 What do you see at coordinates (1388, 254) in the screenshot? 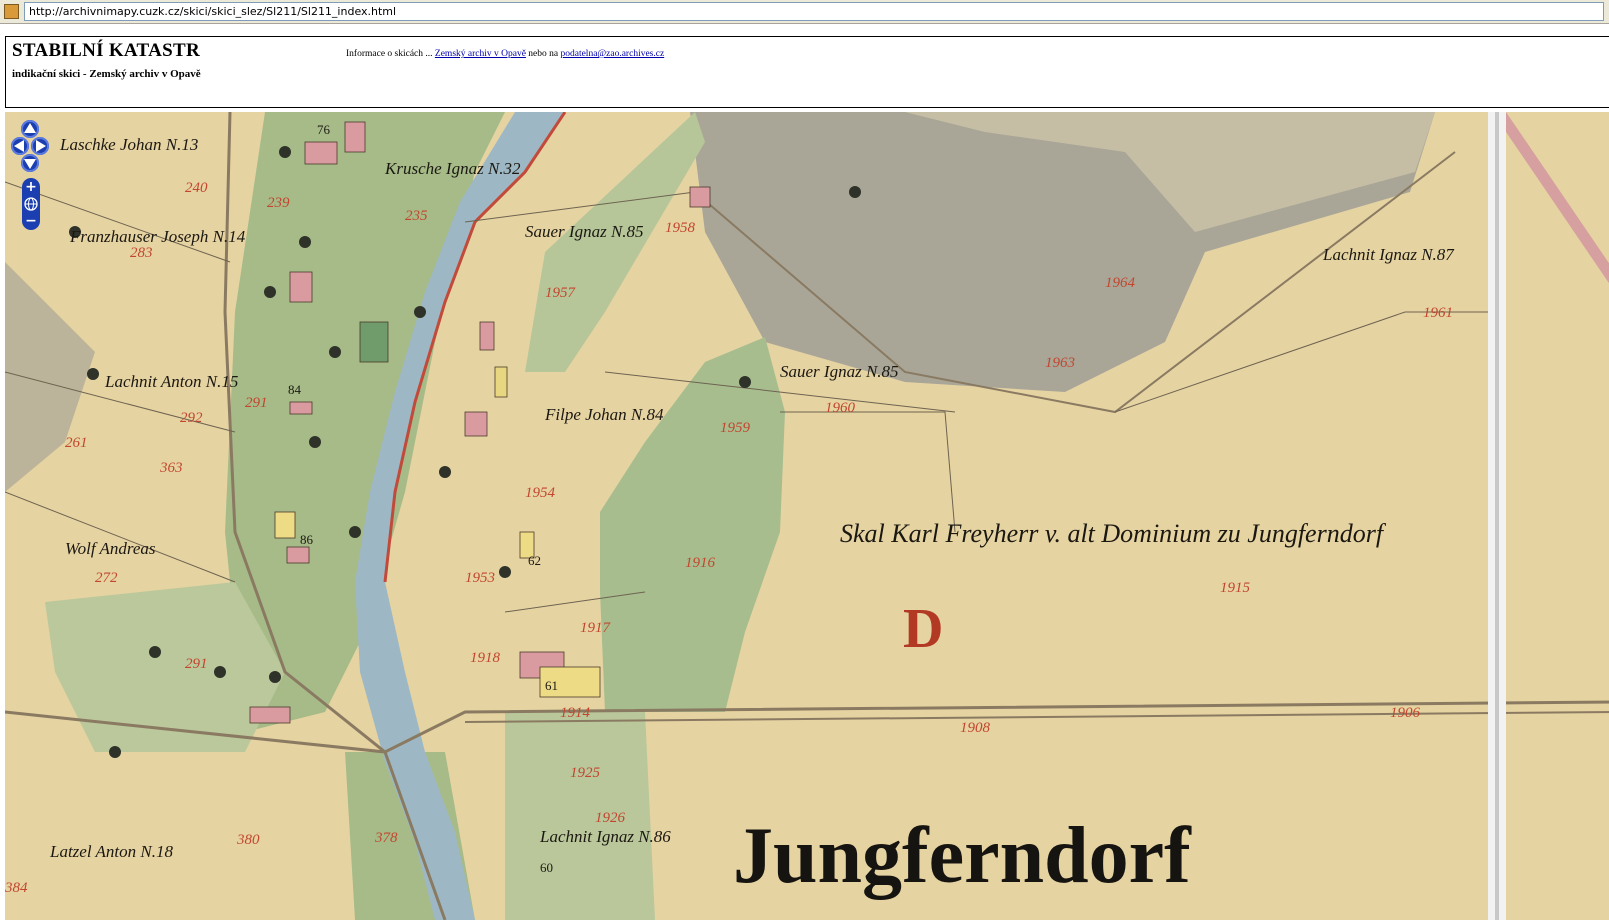
I see `owner-label: Lachnit Ignaz N.87` at bounding box center [1388, 254].